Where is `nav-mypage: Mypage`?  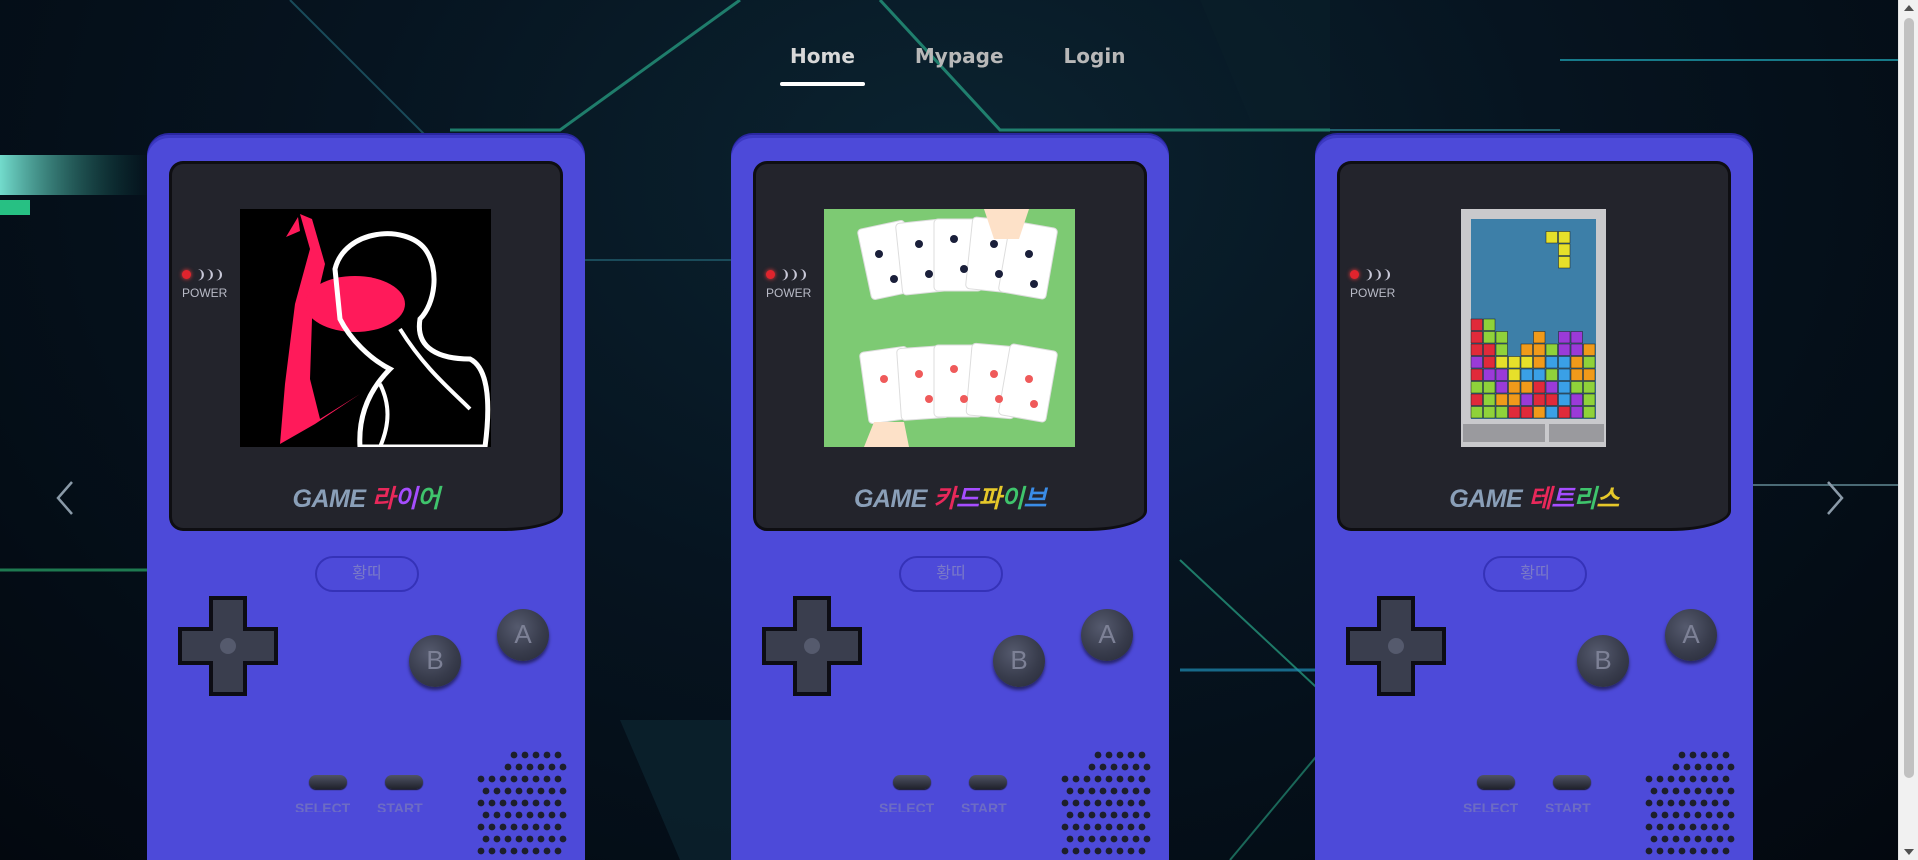
nav-mypage: Mypage is located at coordinates (959, 56).